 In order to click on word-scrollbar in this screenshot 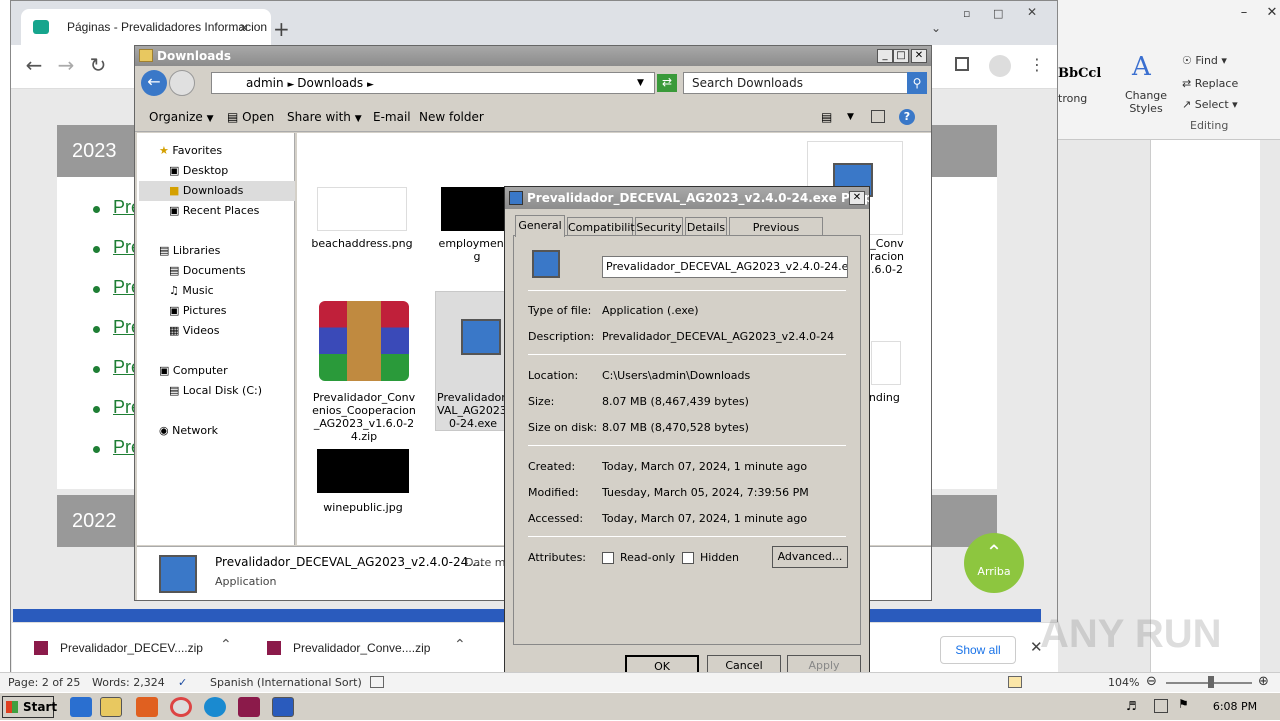, I will do `click(1270, 406)`.